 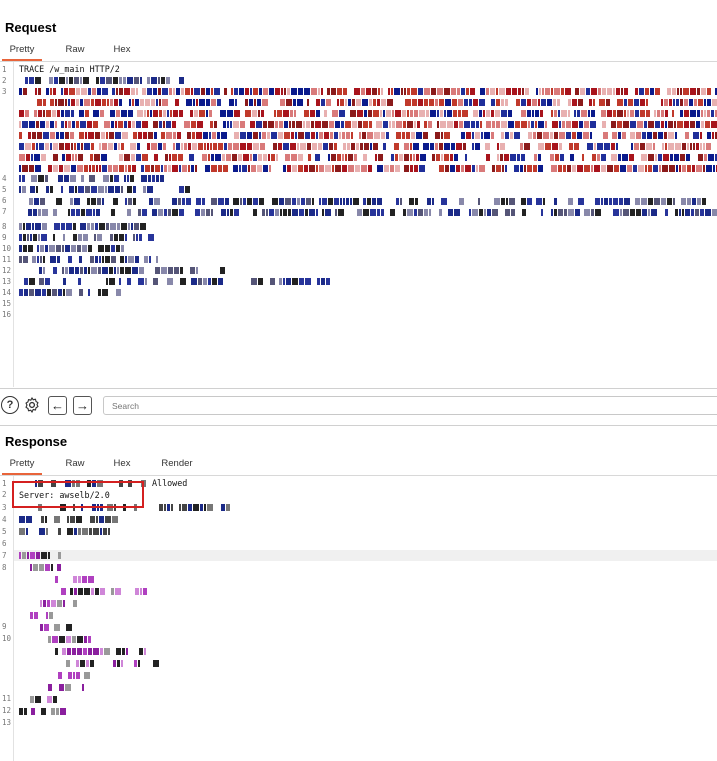 I want to click on request-panel-title: Request, so click(x=31, y=27).